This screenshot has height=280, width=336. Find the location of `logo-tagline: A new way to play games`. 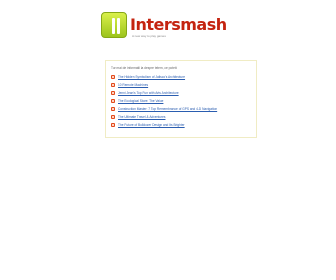

logo-tagline: A new way to play games is located at coordinates (149, 36).